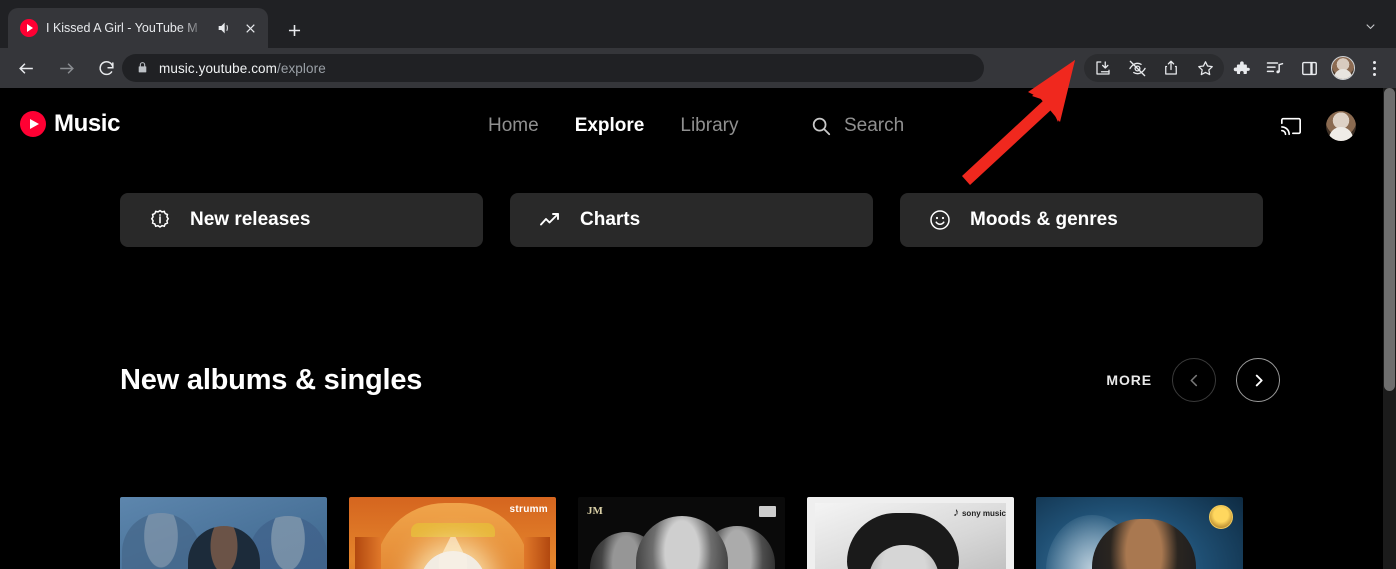 This screenshot has height=569, width=1396. Describe the element at coordinates (610, 126) in the screenshot. I see `nav-item-explore: Explore` at that location.